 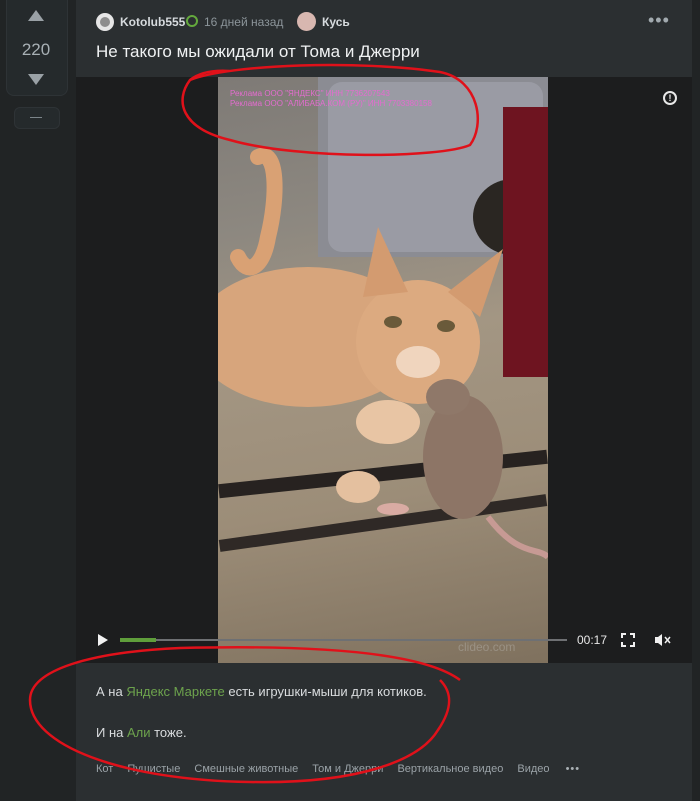 What do you see at coordinates (105, 22) in the screenshot?
I see `author-avatar` at bounding box center [105, 22].